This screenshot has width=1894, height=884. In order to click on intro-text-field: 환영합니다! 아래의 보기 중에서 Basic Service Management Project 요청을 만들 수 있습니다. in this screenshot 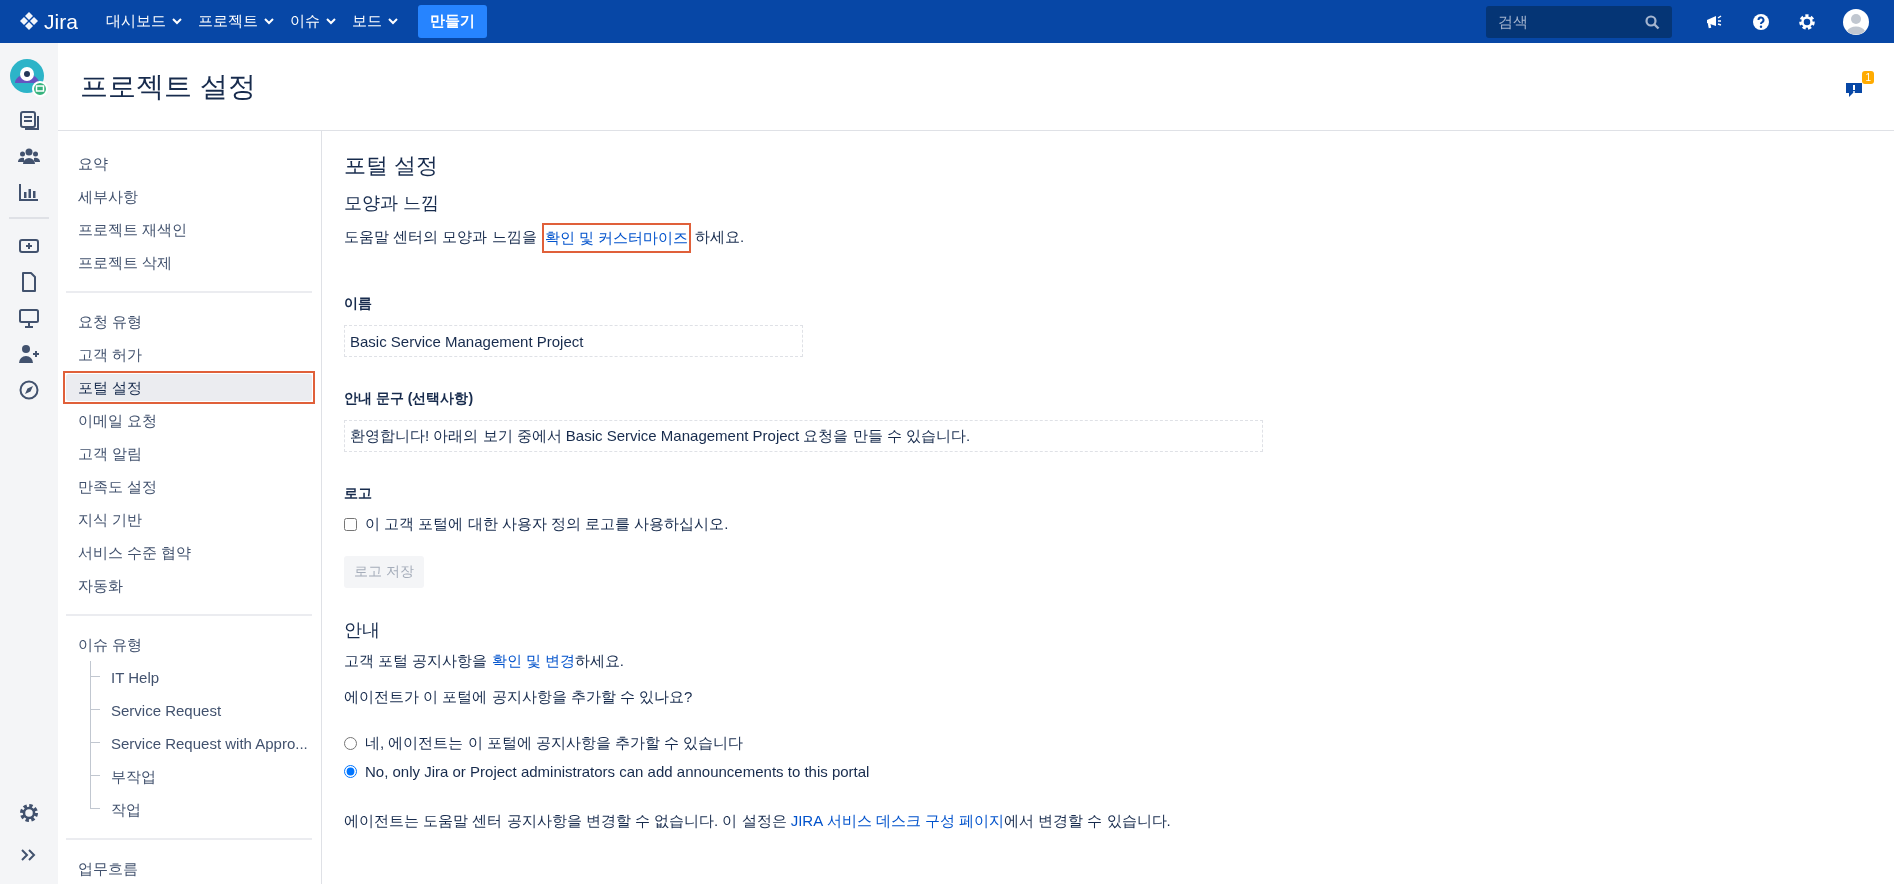, I will do `click(803, 436)`.